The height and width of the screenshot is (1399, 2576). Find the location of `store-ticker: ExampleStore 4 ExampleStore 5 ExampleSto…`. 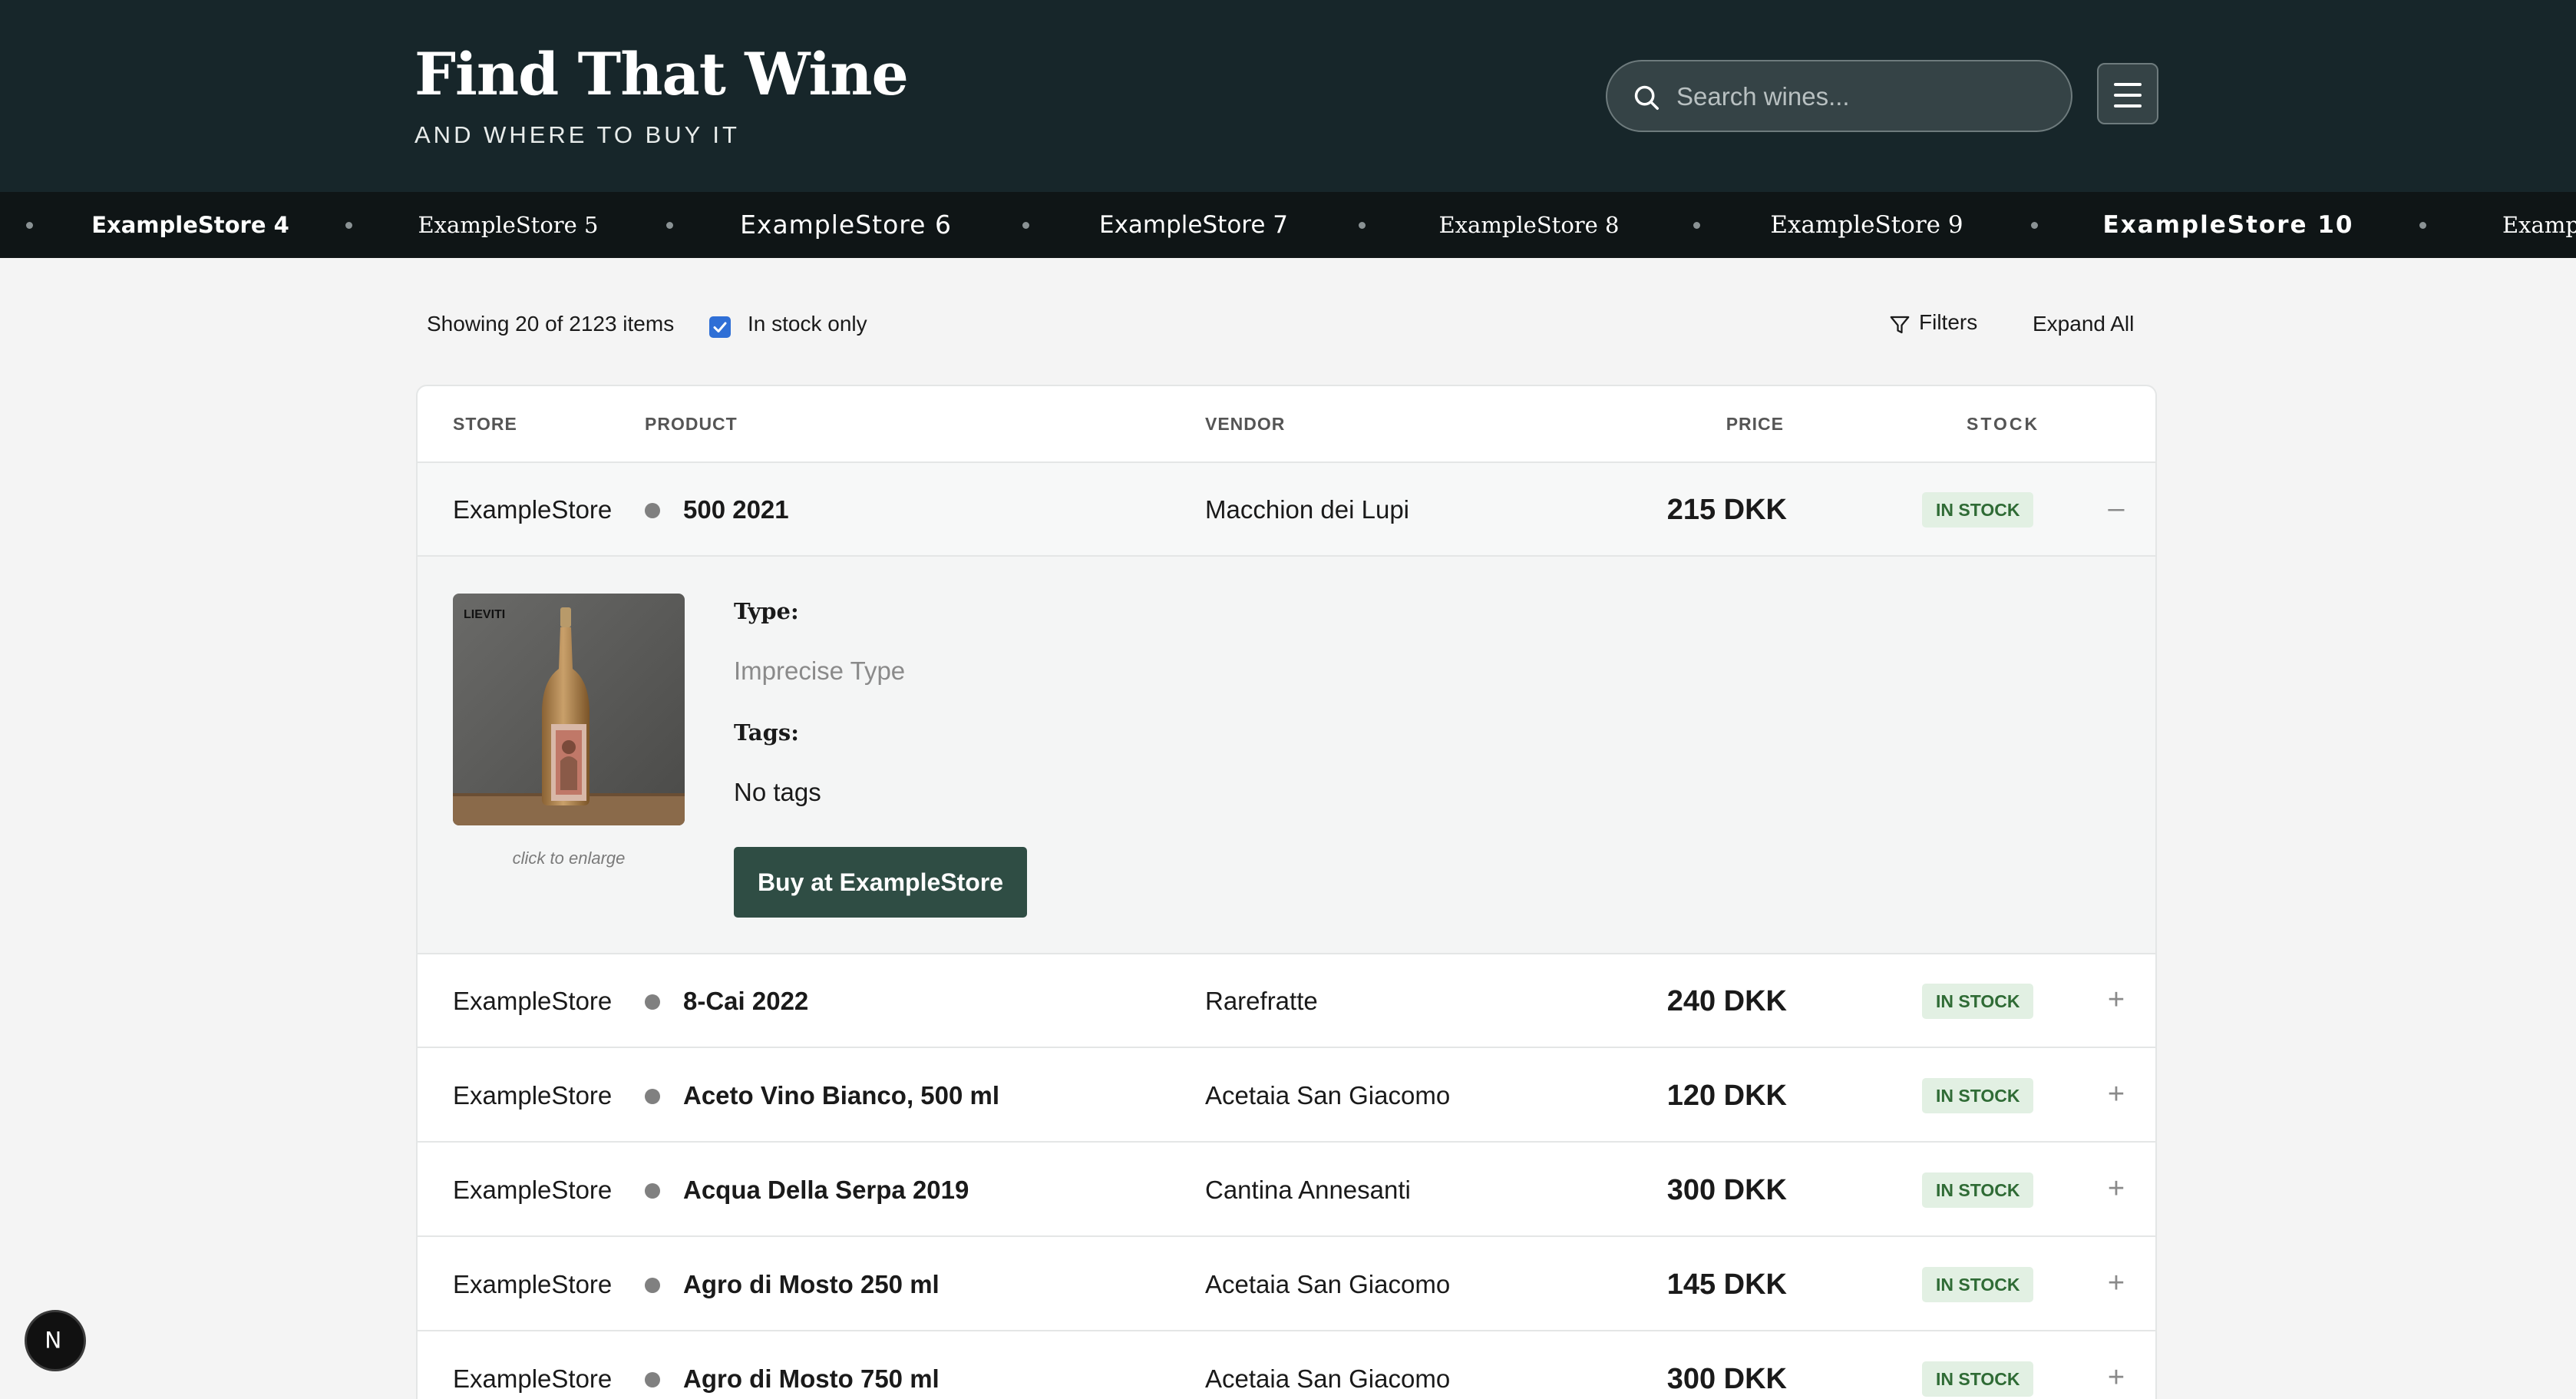

store-ticker: ExampleStore 4 ExampleStore 5 ExampleSto… is located at coordinates (1288, 225).